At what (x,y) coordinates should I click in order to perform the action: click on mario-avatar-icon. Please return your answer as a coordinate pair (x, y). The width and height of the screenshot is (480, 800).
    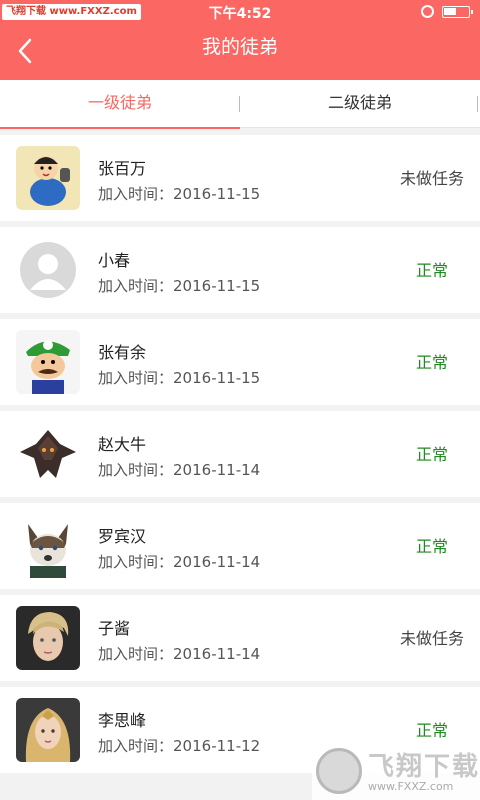
    Looking at the image, I should click on (48, 362).